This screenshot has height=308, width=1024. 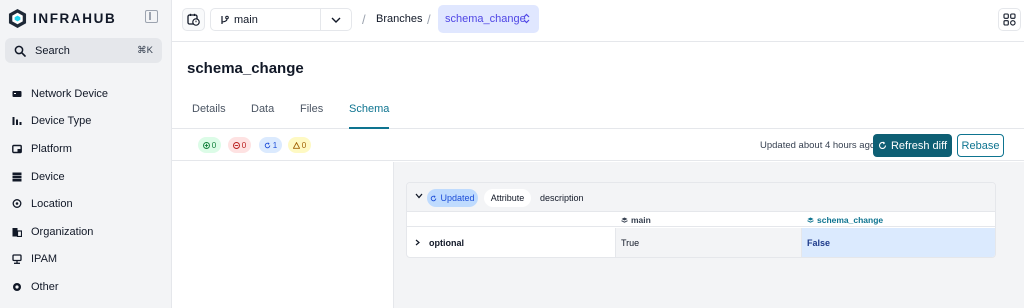 I want to click on tab-data: Data, so click(x=262, y=116).